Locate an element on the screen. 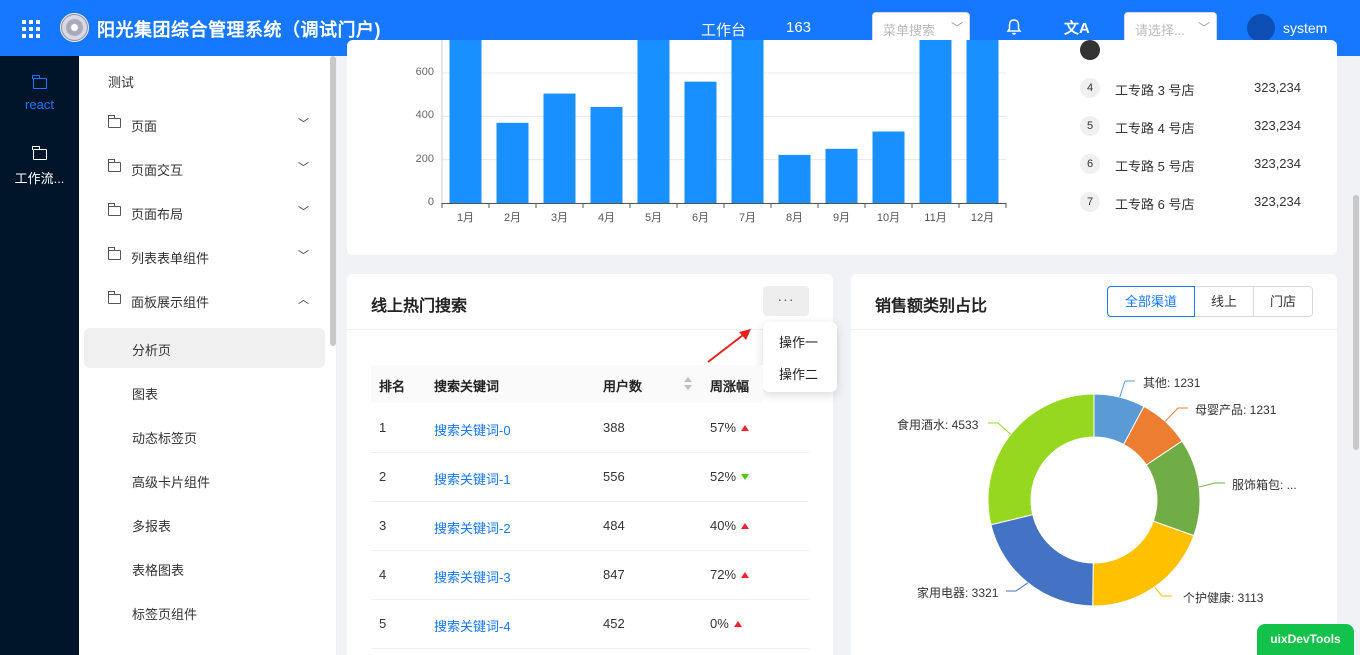 Image resolution: width=1360 pixels, height=655 pixels. rank-name: 工专路 3 号店 is located at coordinates (1155, 90).